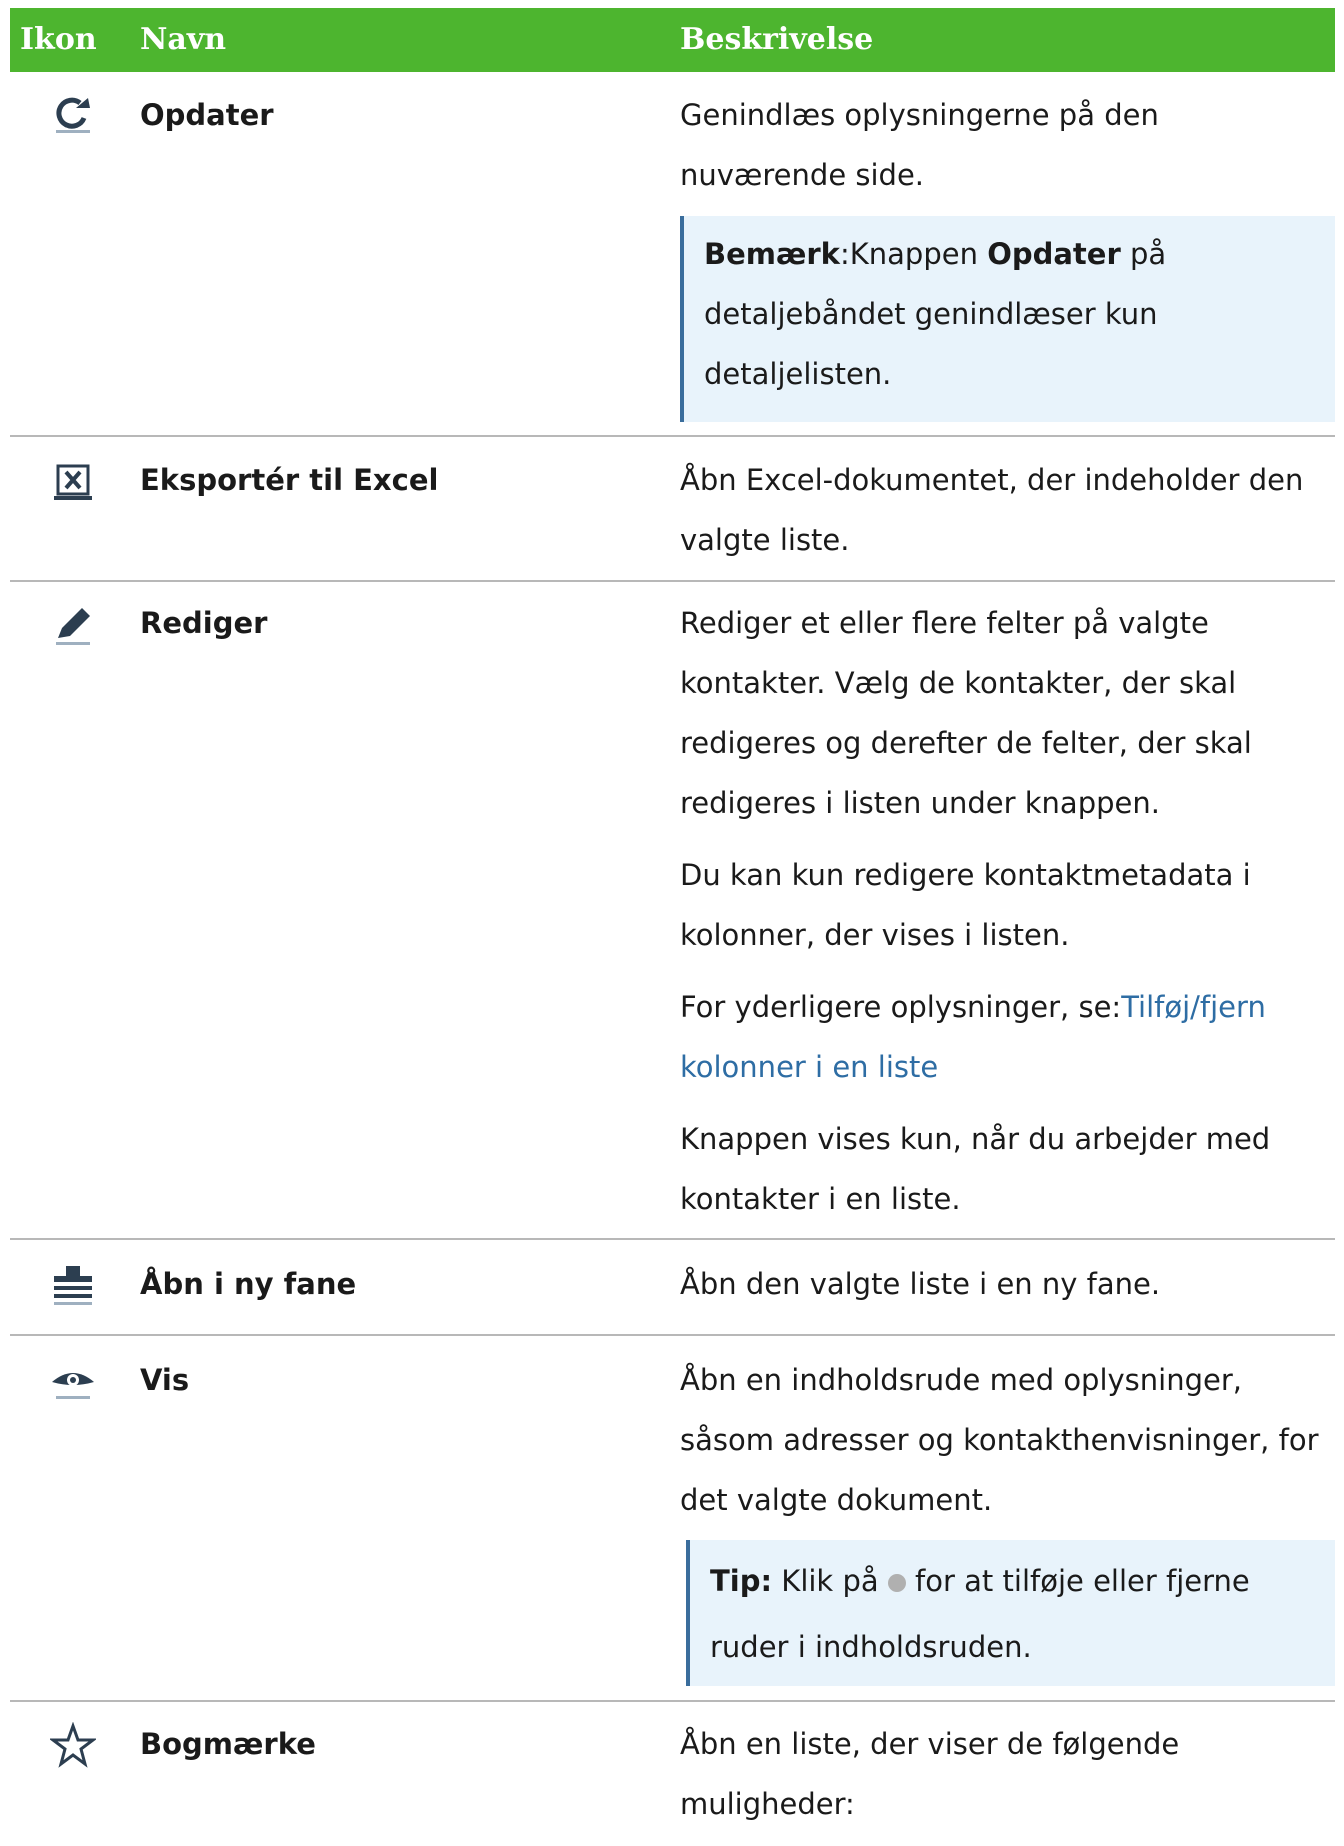  I want to click on gear-icon, so click(896, 1583).